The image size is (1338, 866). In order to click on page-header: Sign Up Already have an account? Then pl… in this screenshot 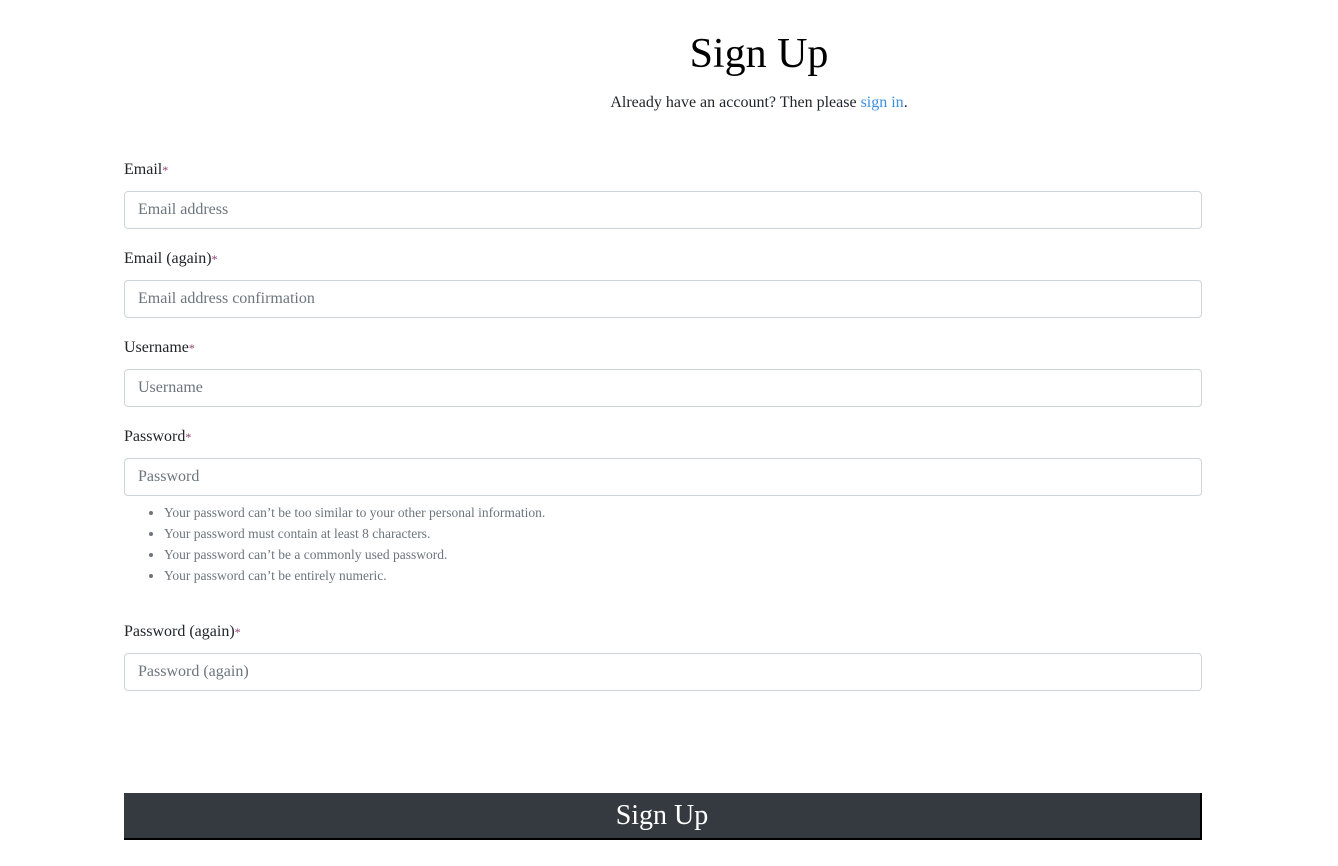, I will do `click(759, 70)`.